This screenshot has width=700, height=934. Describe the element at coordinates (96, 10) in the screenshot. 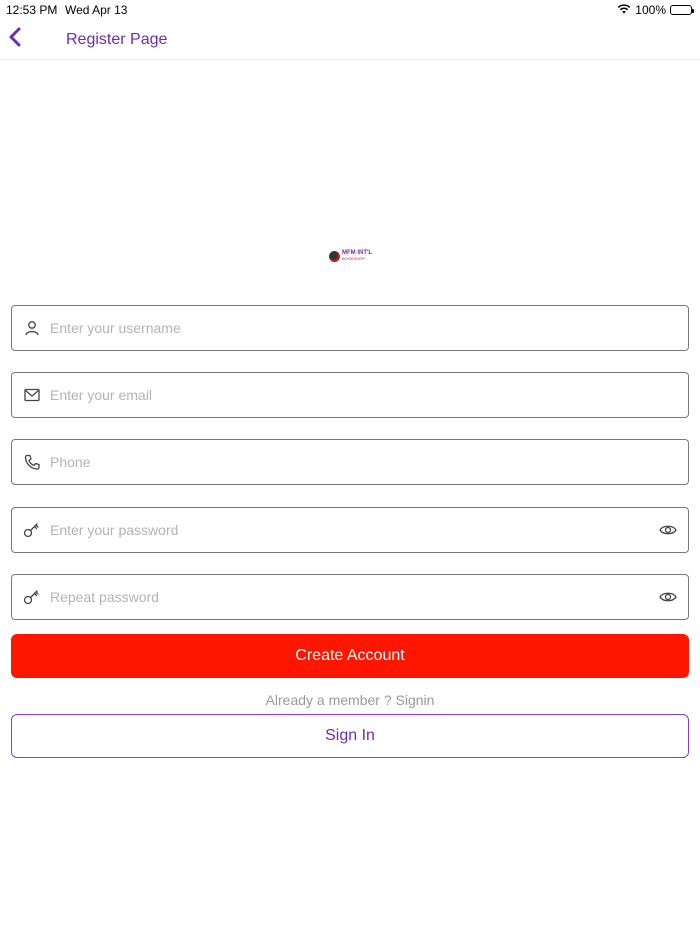

I see `status-date: Wed Apr 13` at that location.